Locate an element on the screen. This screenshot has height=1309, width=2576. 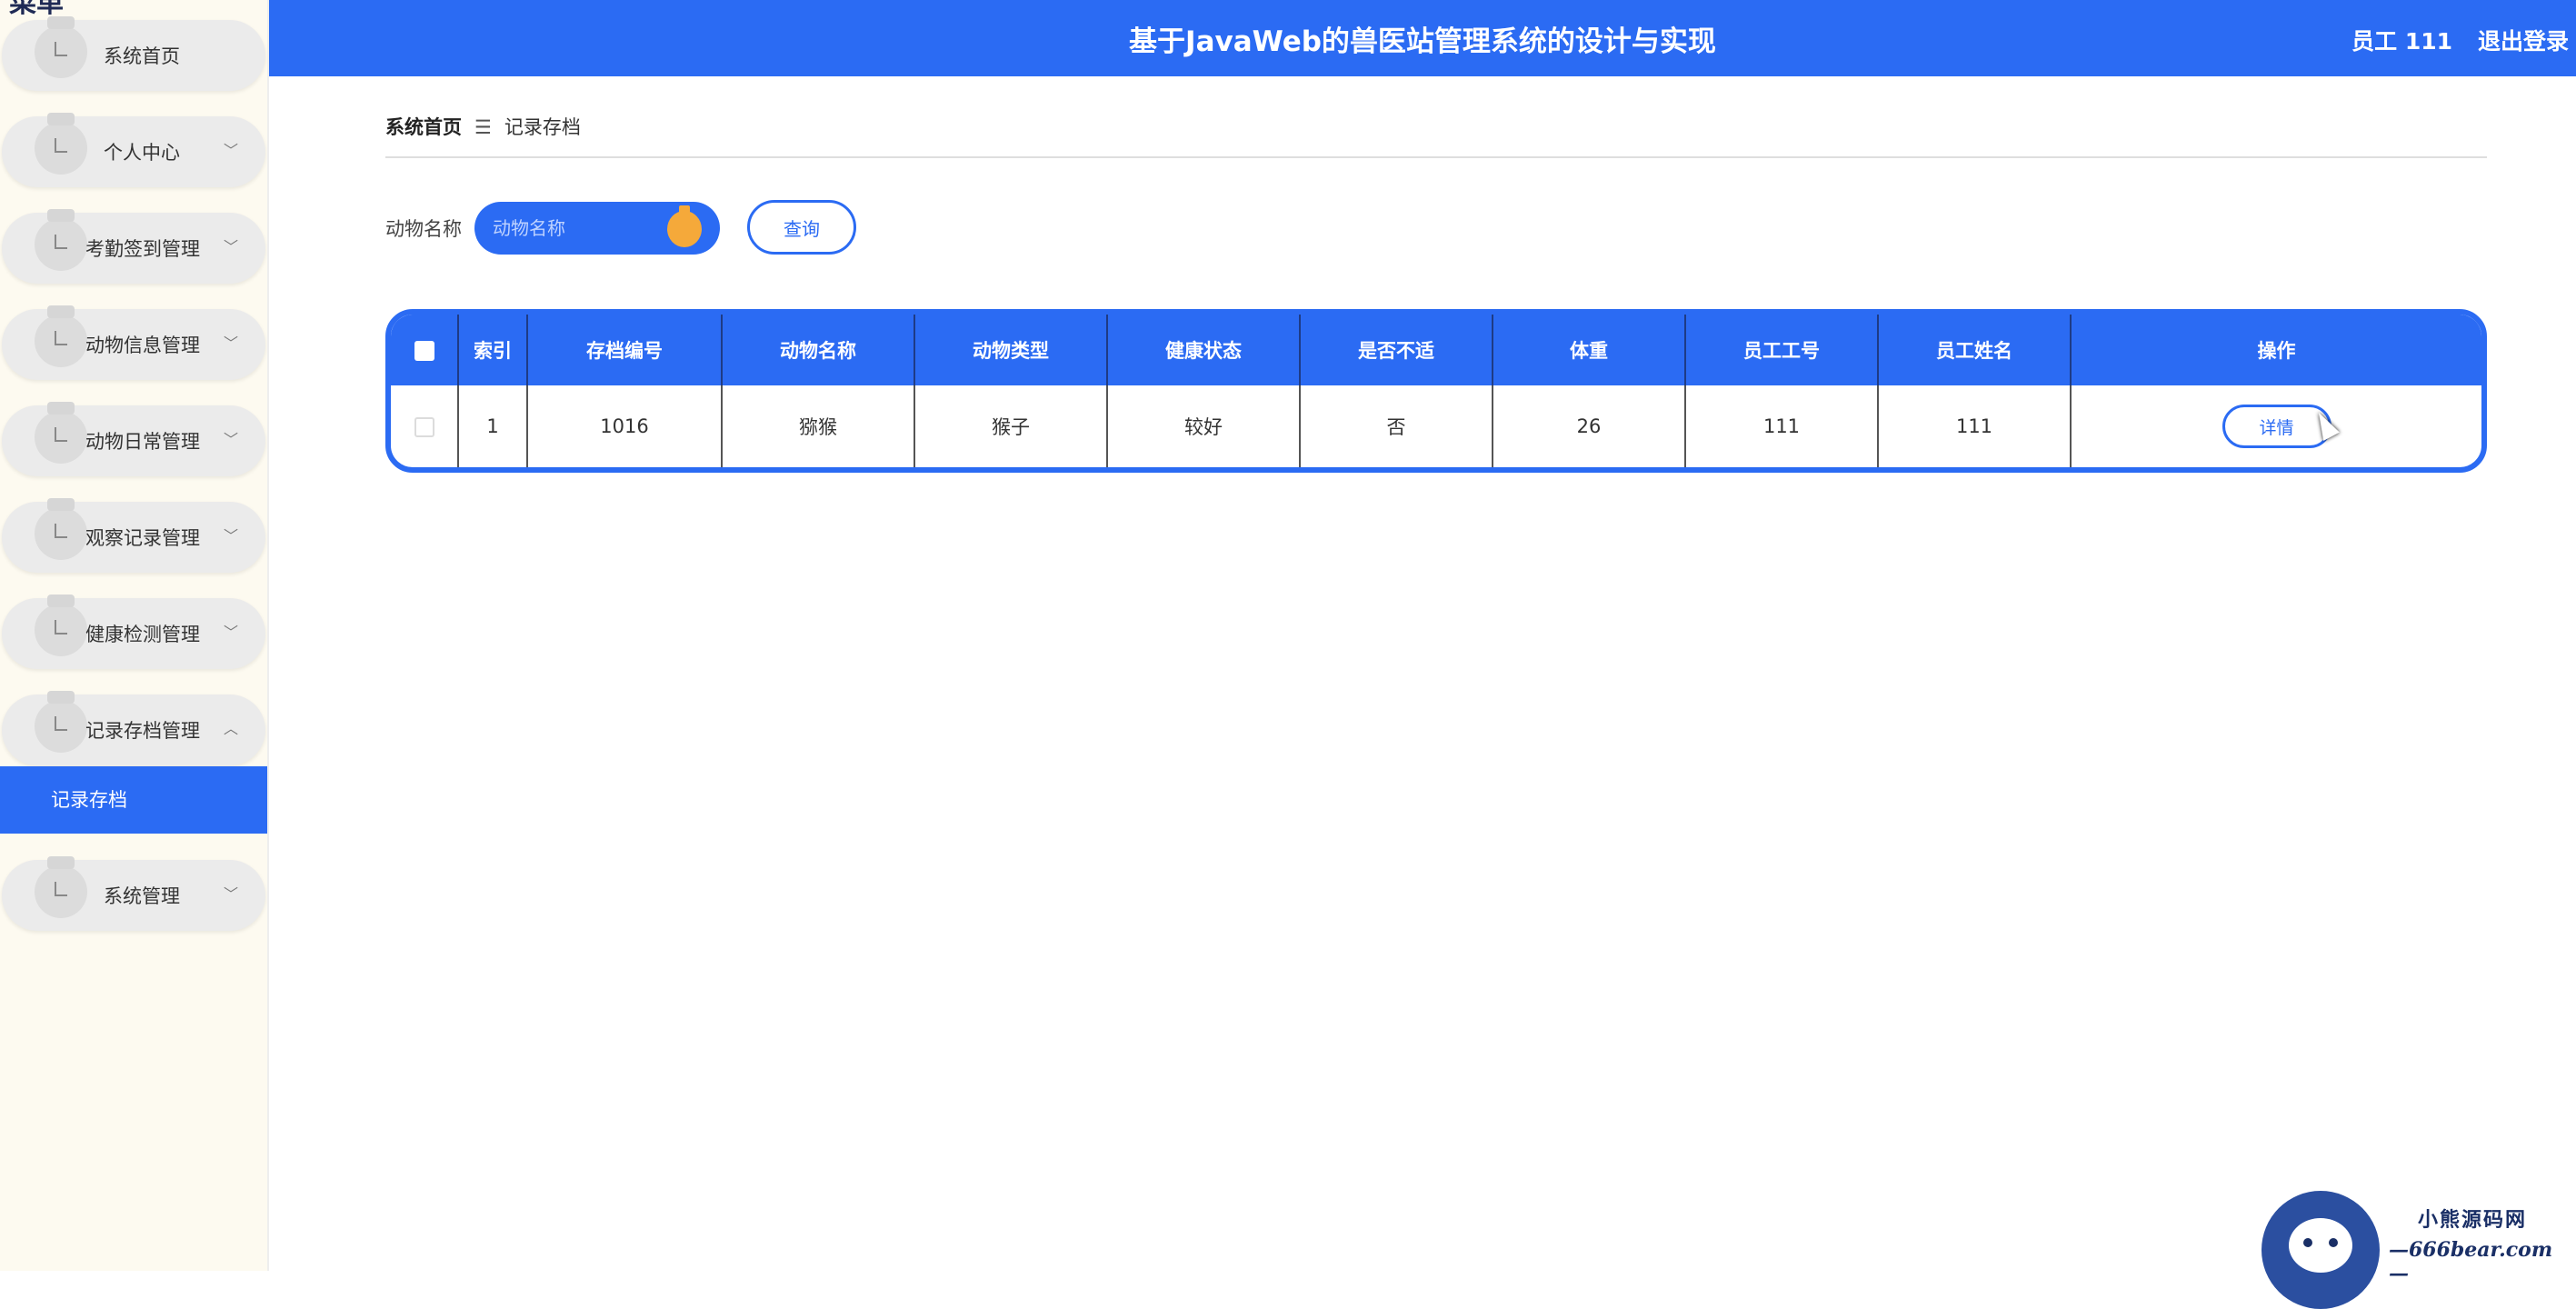
select-all-checkbox is located at coordinates (424, 351).